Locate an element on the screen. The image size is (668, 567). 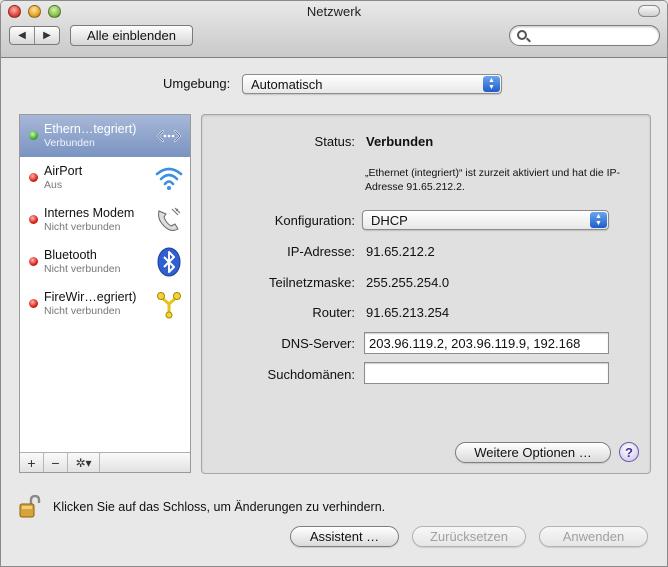
router-label: Router: is located at coordinates (333, 312).